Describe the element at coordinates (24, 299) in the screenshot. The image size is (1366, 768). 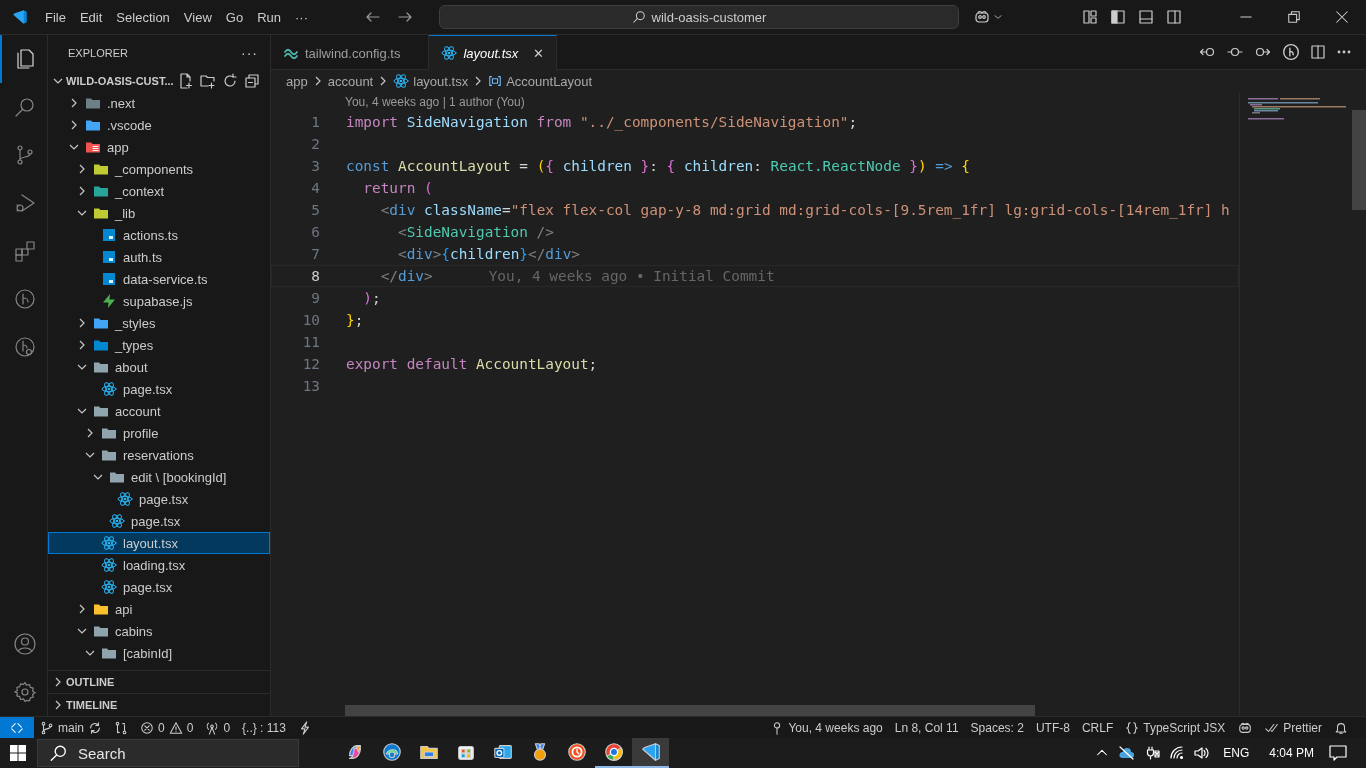
I see `branch-circle-icon` at that location.